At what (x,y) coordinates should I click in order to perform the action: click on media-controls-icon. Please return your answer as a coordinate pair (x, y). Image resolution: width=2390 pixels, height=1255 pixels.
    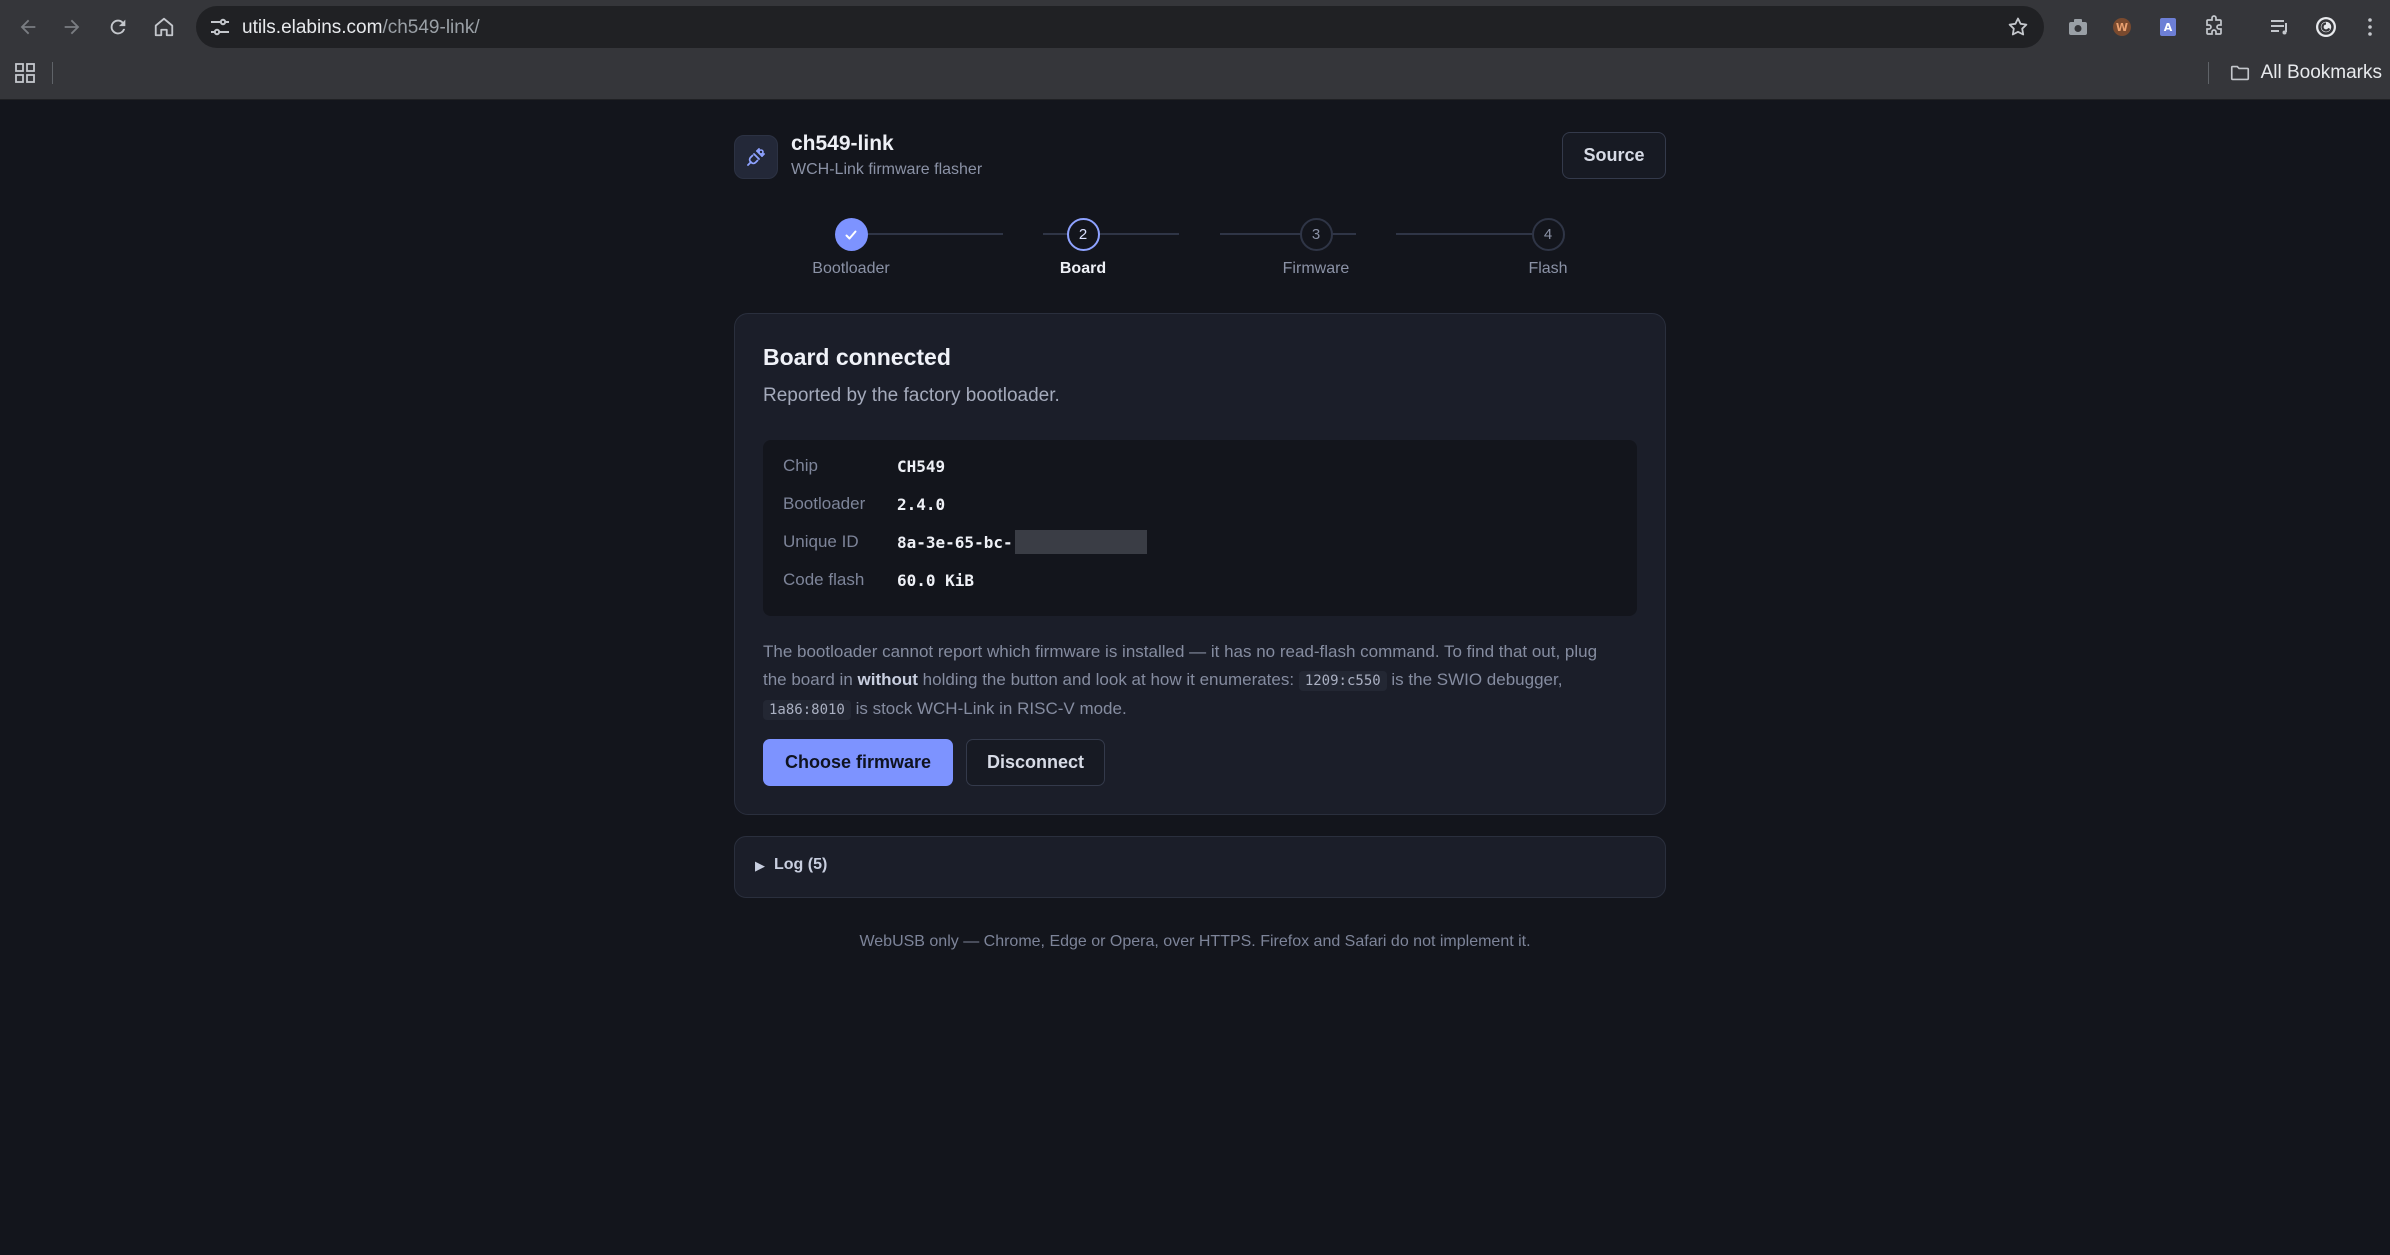
    Looking at the image, I should click on (2280, 27).